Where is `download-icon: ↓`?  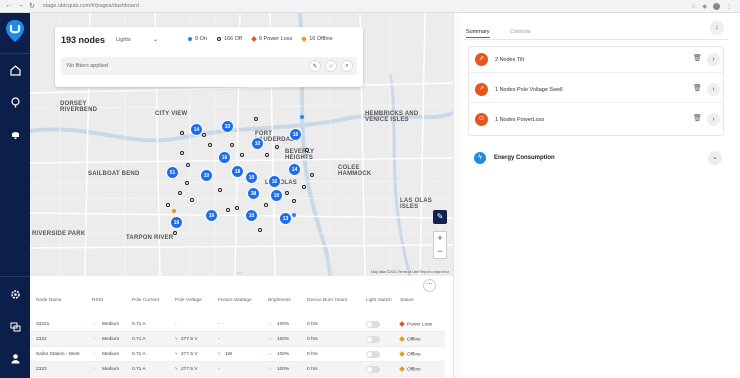 download-icon: ↓ is located at coordinates (717, 28).